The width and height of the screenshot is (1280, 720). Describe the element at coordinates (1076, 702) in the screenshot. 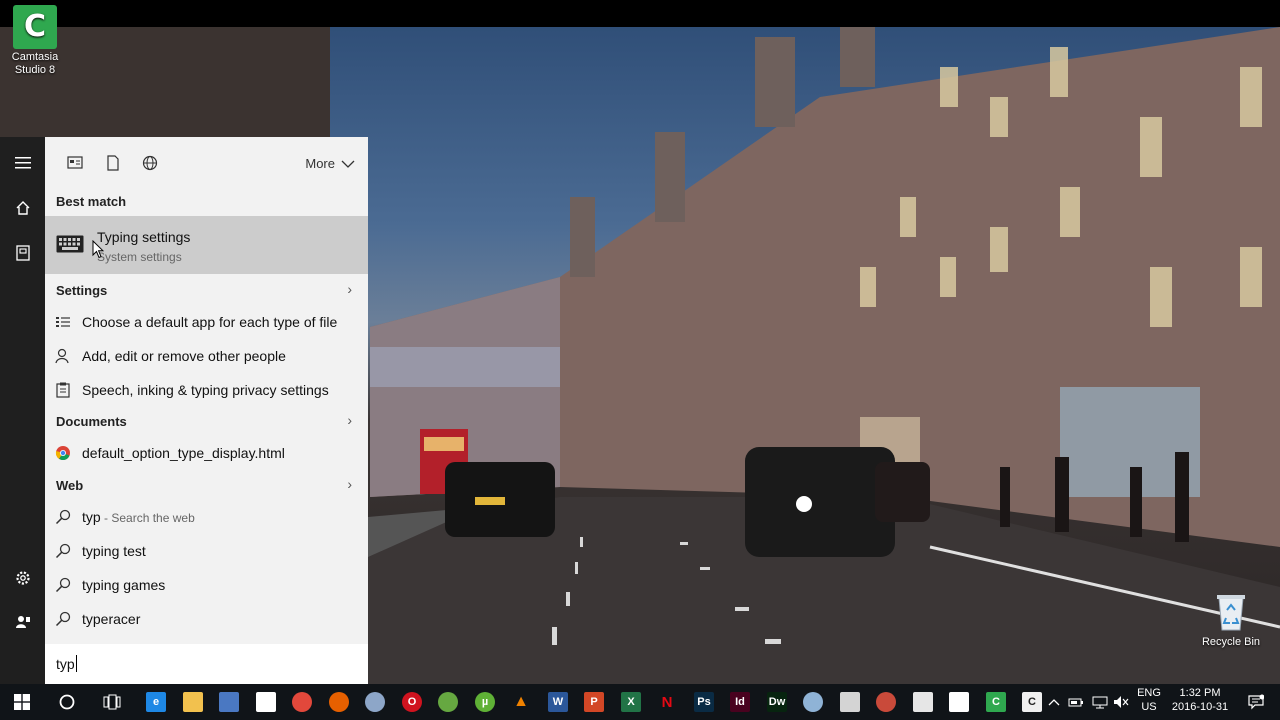

I see `power-icon` at that location.